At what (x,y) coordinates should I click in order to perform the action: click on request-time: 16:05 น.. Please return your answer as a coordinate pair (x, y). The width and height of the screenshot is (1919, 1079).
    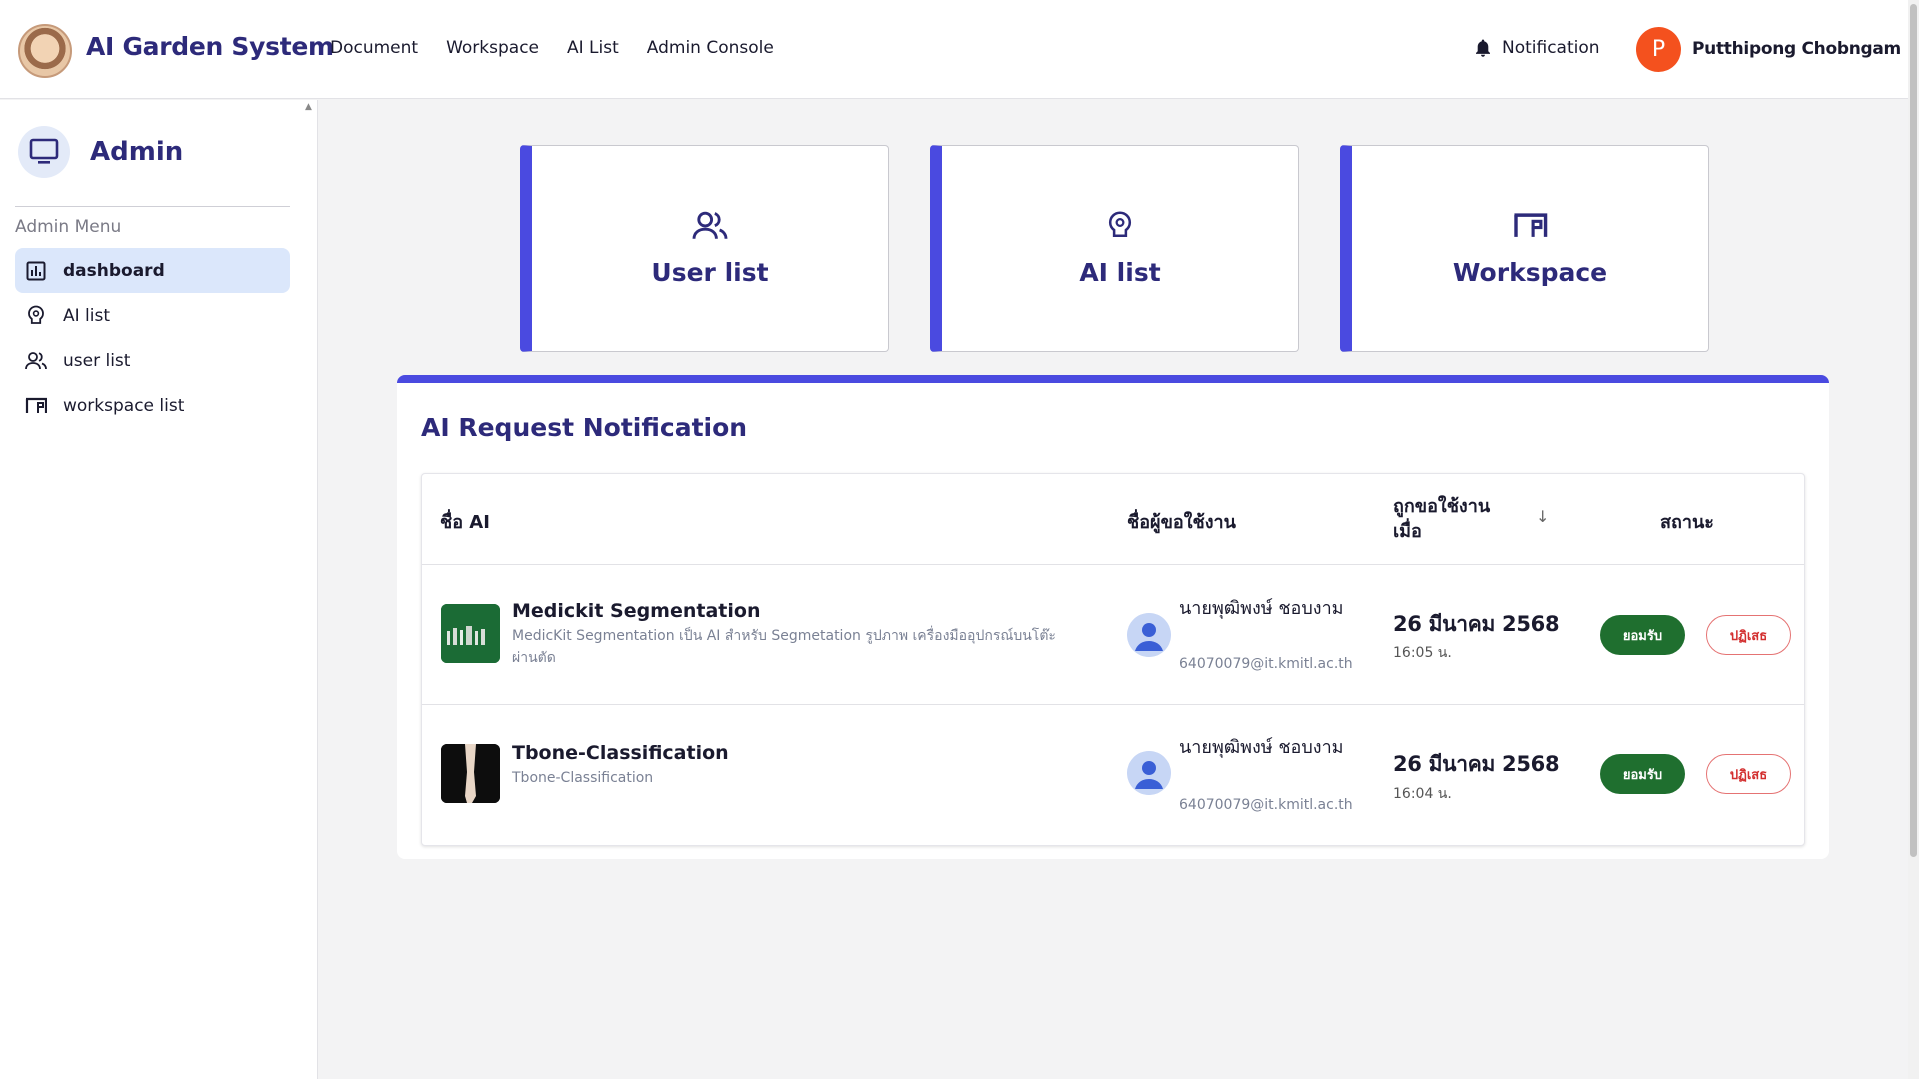
    Looking at the image, I should click on (1422, 653).